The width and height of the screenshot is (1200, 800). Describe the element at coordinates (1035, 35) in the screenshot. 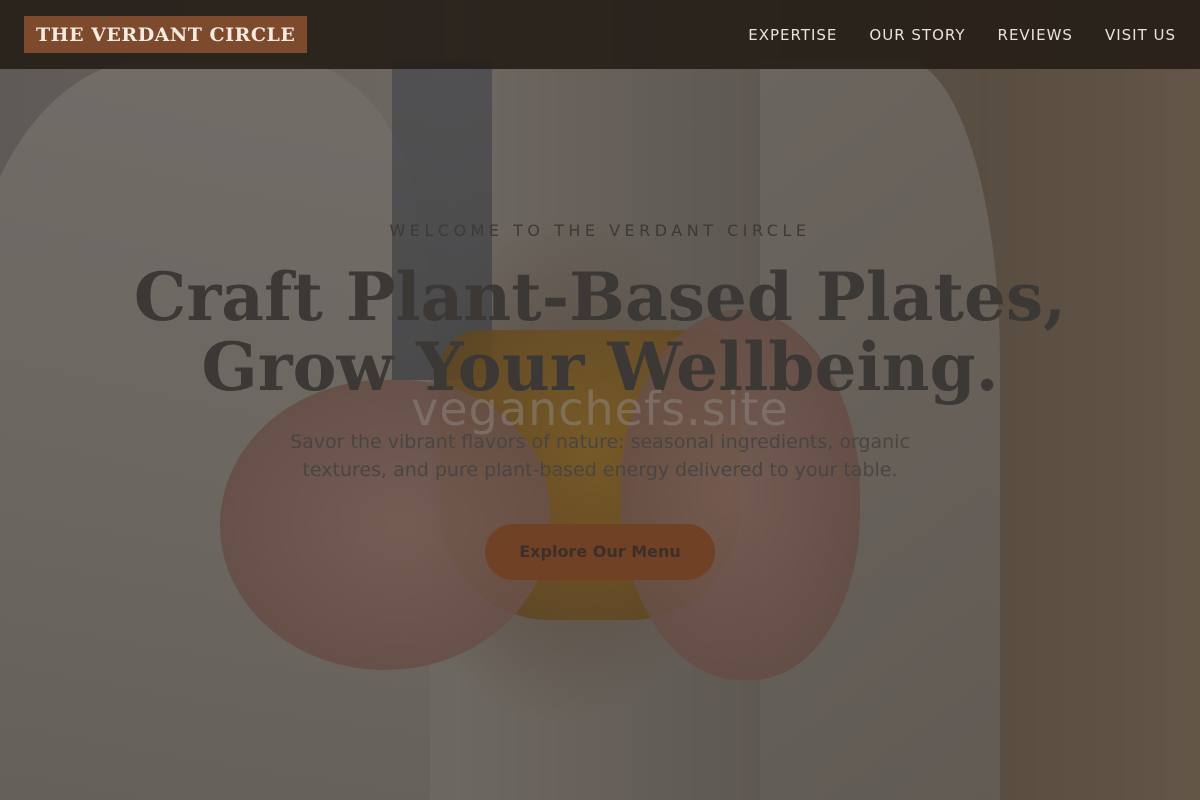

I see `nav-link-reviews: REVIEWS` at that location.